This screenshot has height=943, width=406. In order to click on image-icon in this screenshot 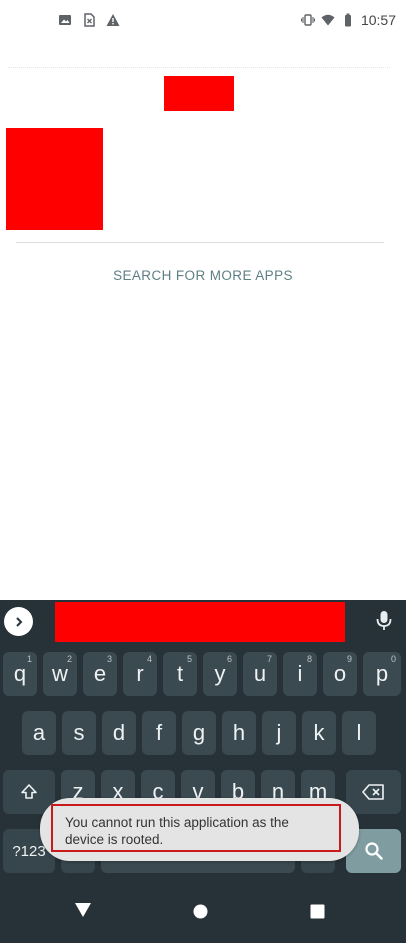, I will do `click(65, 20)`.